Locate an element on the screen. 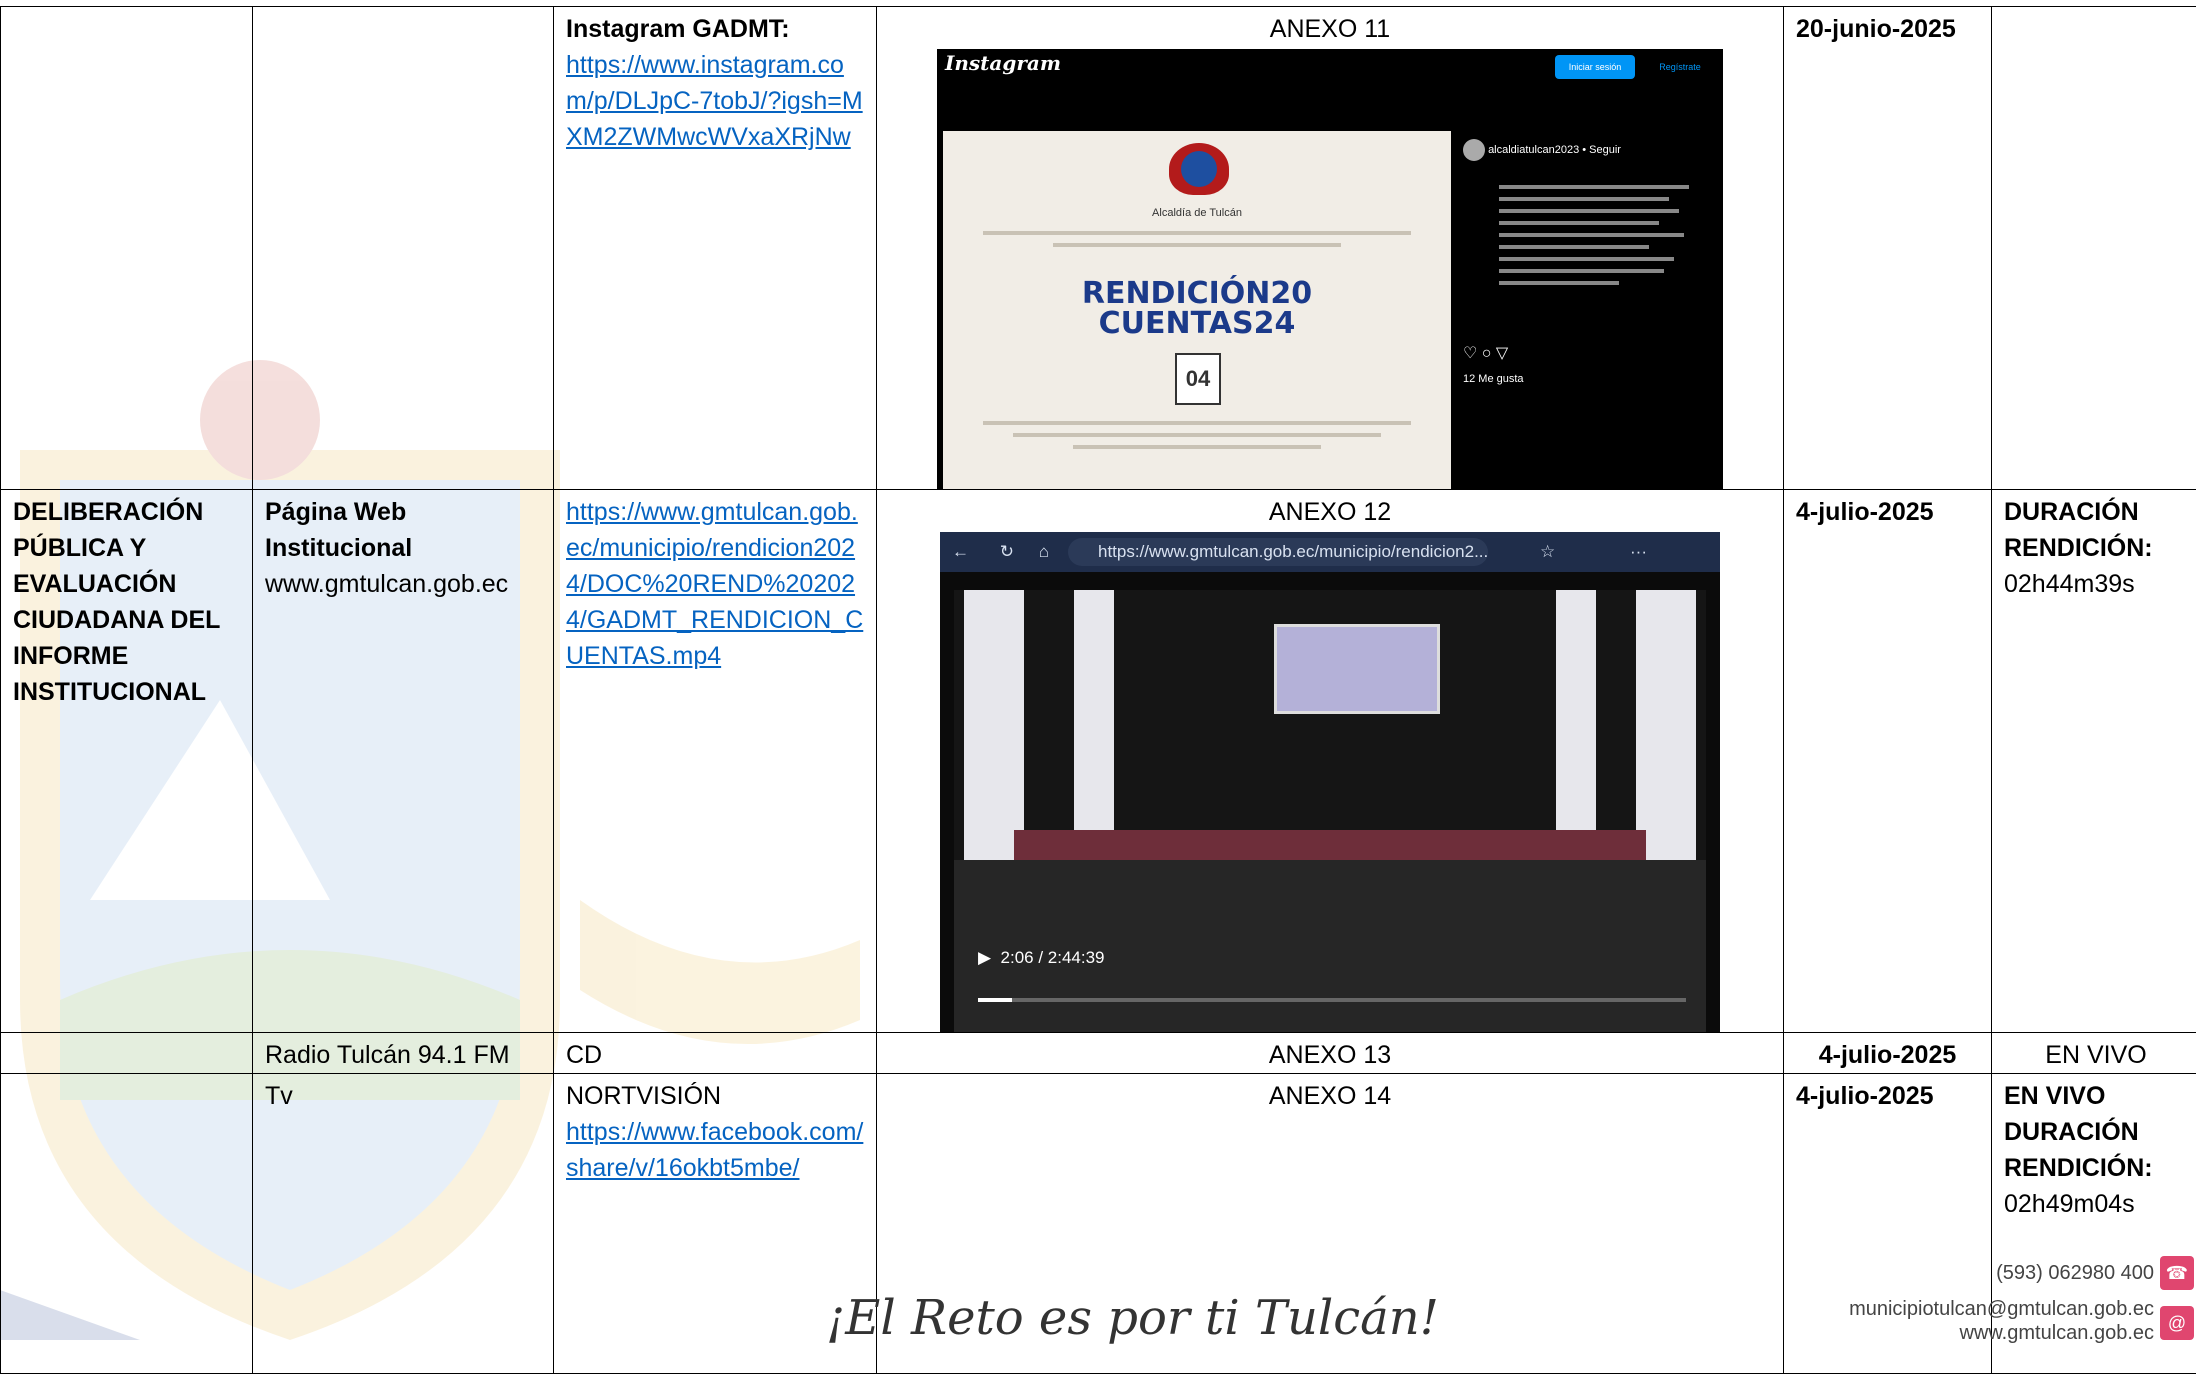 Image resolution: width=2196 pixels, height=1374 pixels. duration-value: 02h44m39s is located at coordinates (2096, 584).